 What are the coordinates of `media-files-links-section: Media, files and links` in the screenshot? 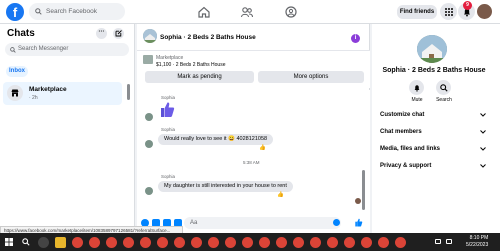 It's located at (434, 149).